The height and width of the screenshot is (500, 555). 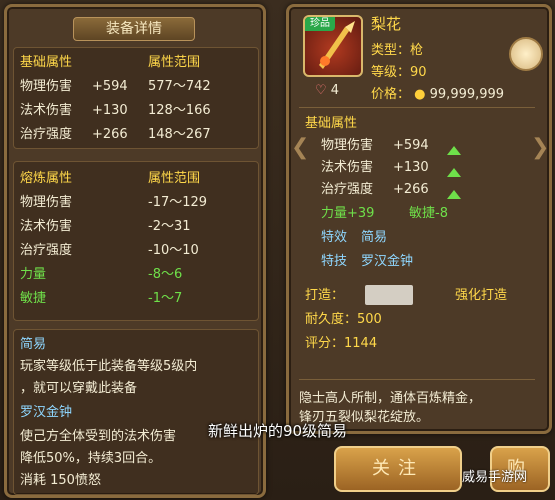 I want to click on likes: ♡ 4, so click(x=327, y=90).